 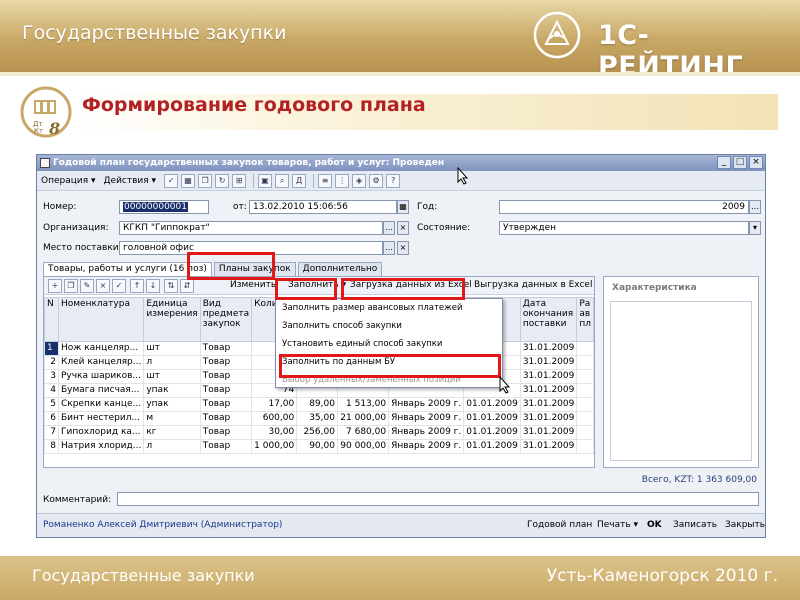 What do you see at coordinates (695, 525) in the screenshot?
I see `save-button: Записать` at bounding box center [695, 525].